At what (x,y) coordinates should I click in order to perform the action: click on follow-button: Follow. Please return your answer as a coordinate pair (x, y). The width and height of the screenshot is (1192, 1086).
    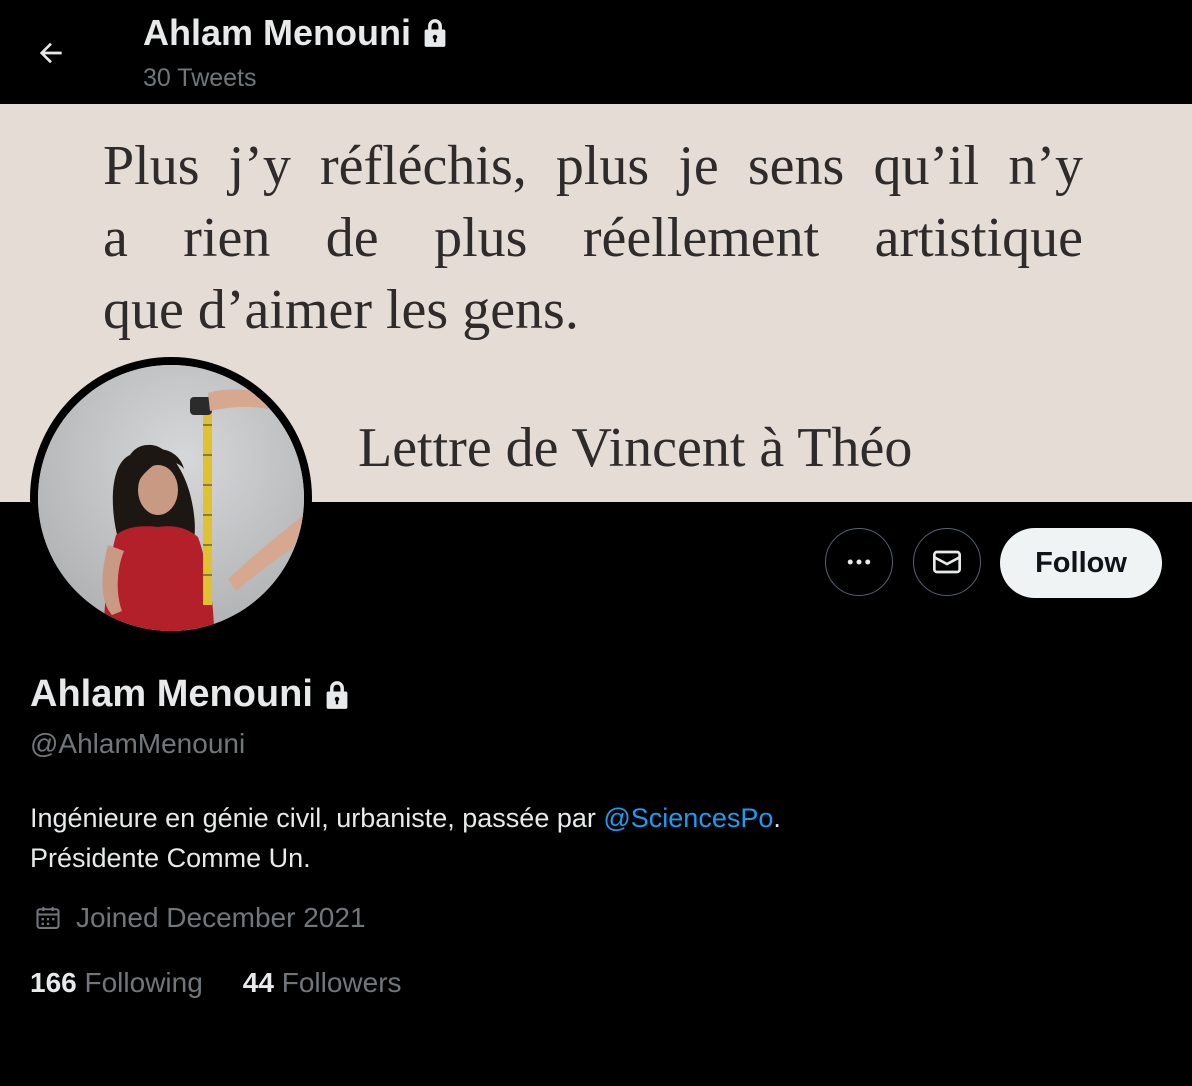
    Looking at the image, I should click on (1081, 563).